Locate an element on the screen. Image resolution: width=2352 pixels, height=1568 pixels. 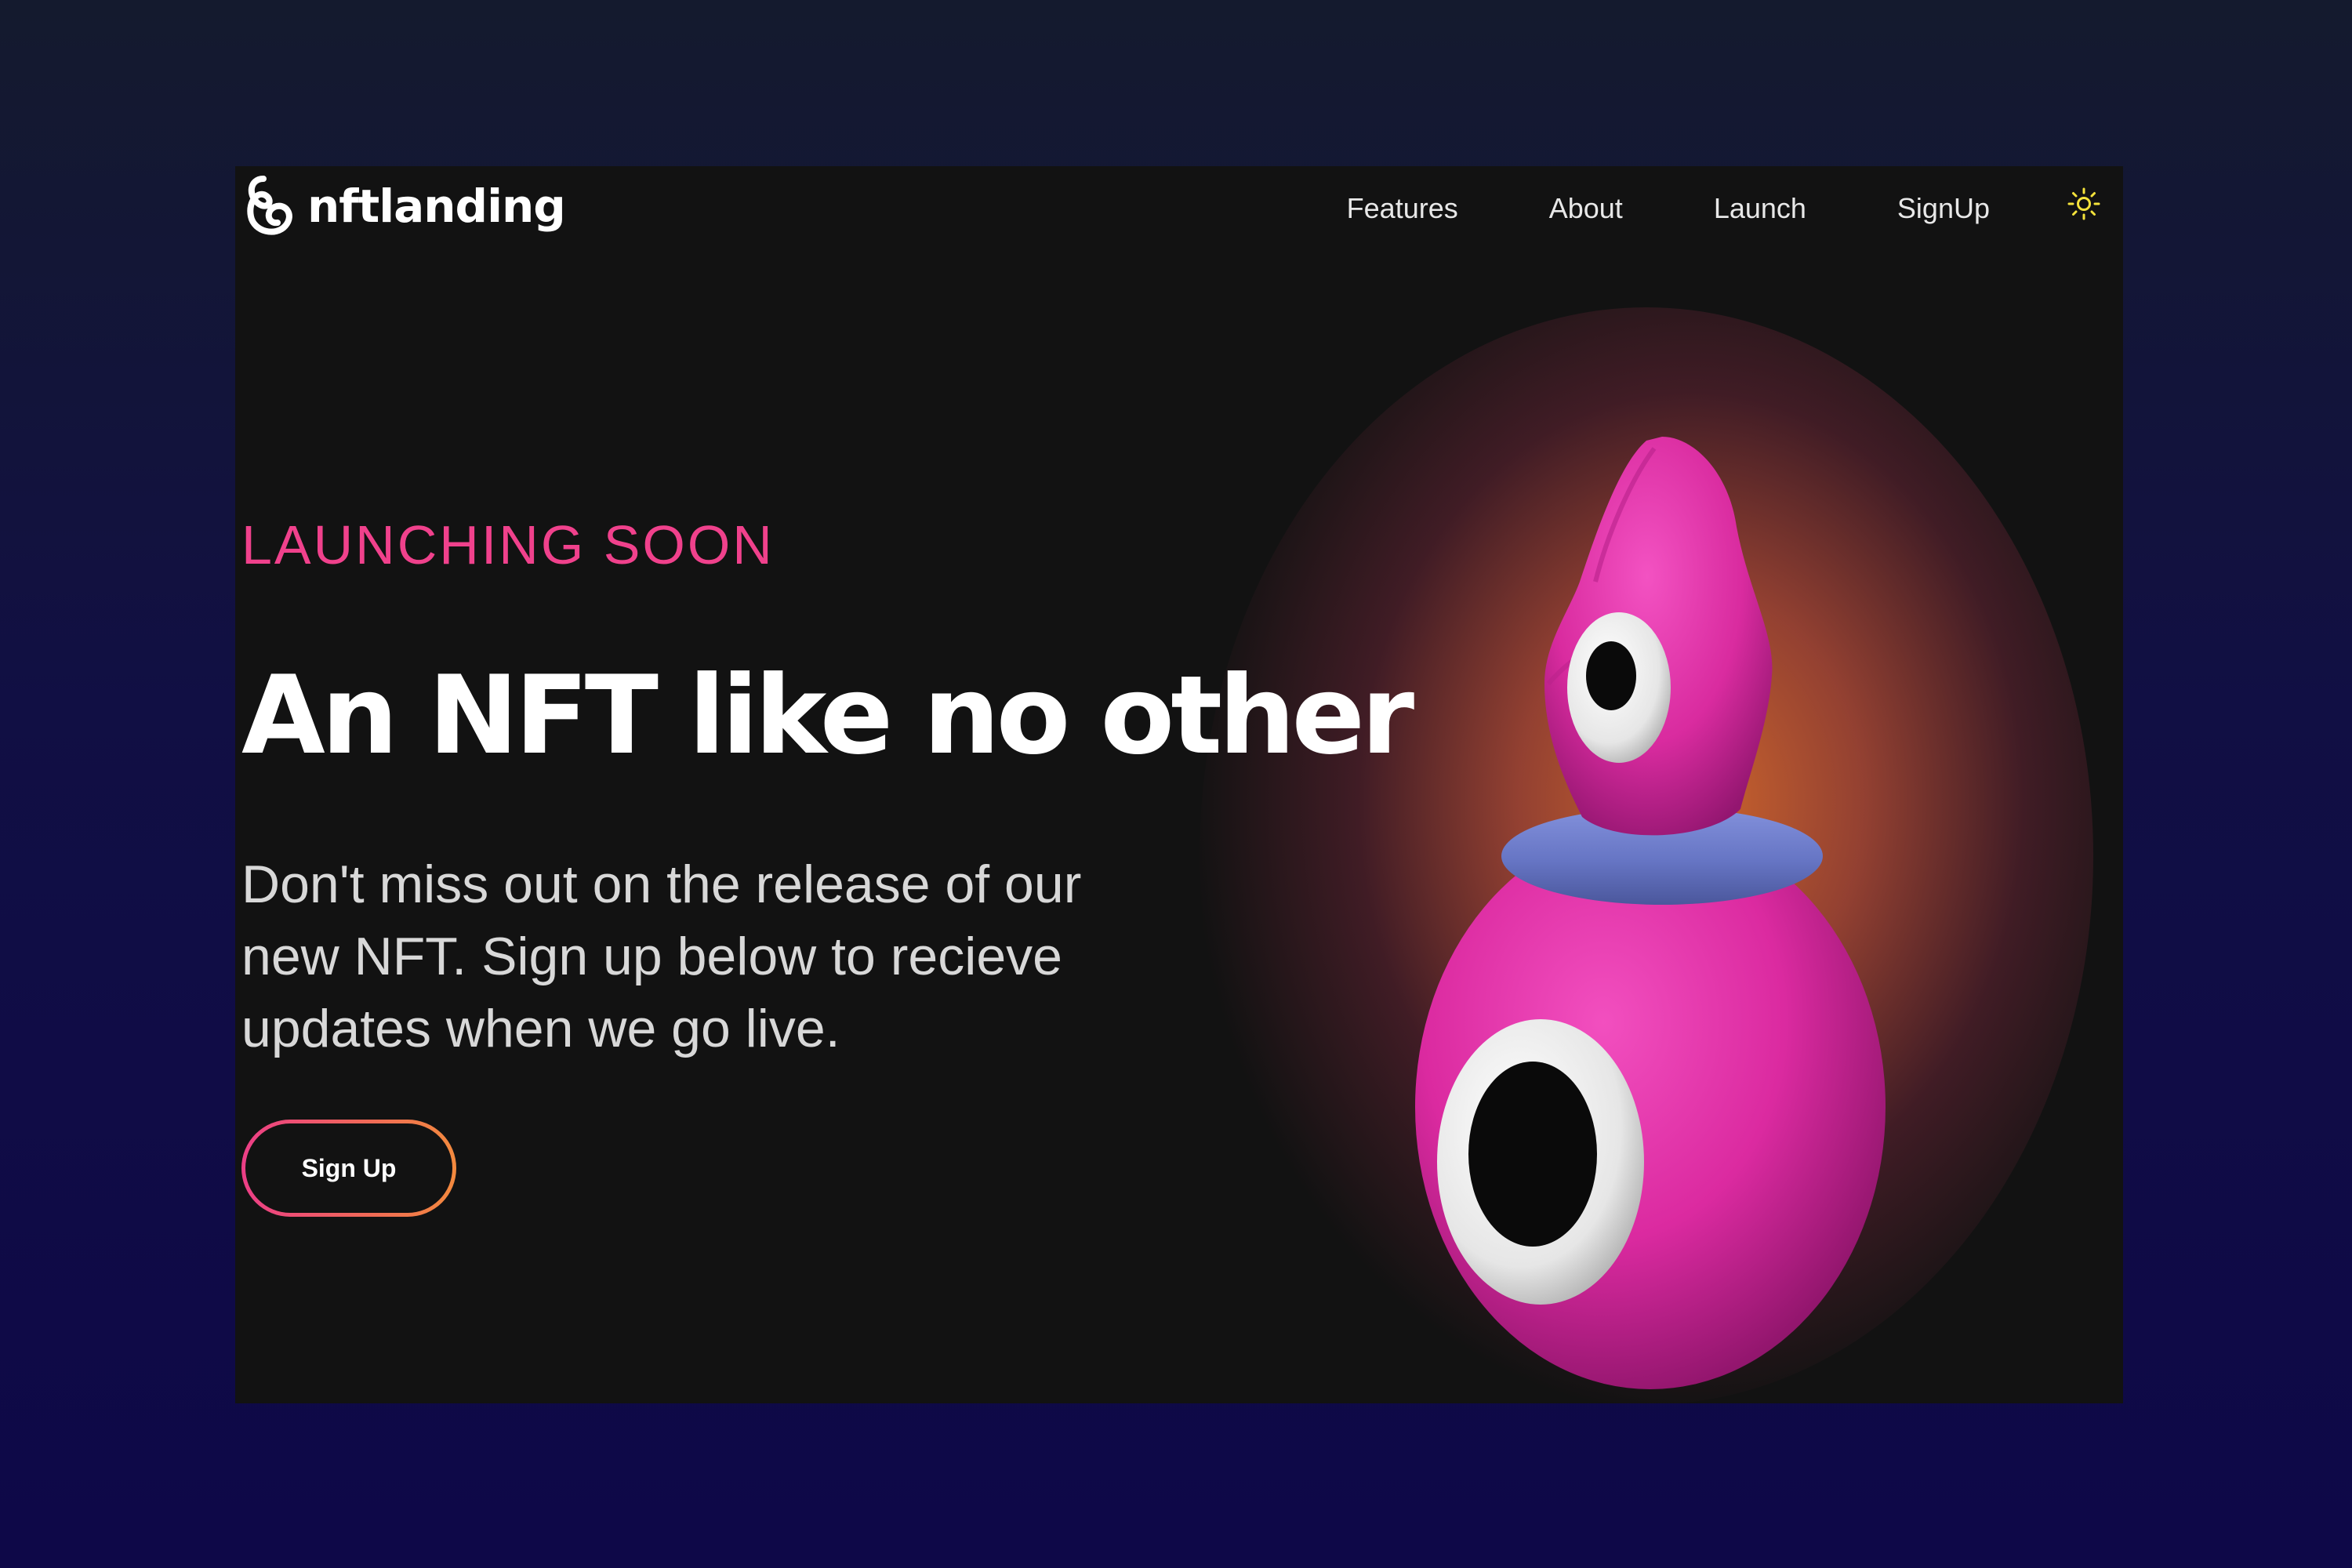
brand-logo: nftlanding is located at coordinates (404, 206).